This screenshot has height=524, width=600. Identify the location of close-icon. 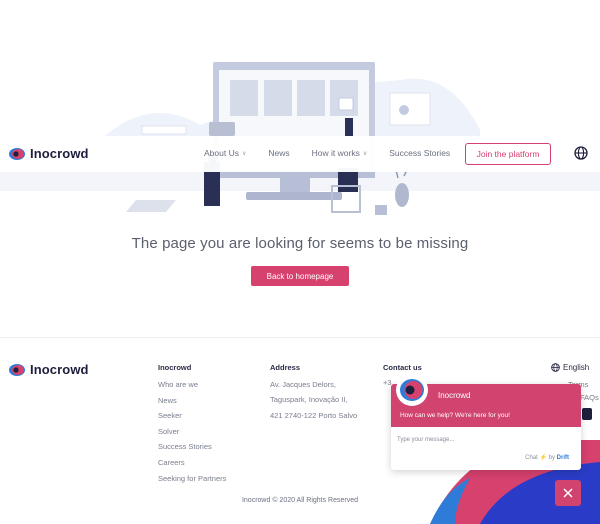
(568, 493).